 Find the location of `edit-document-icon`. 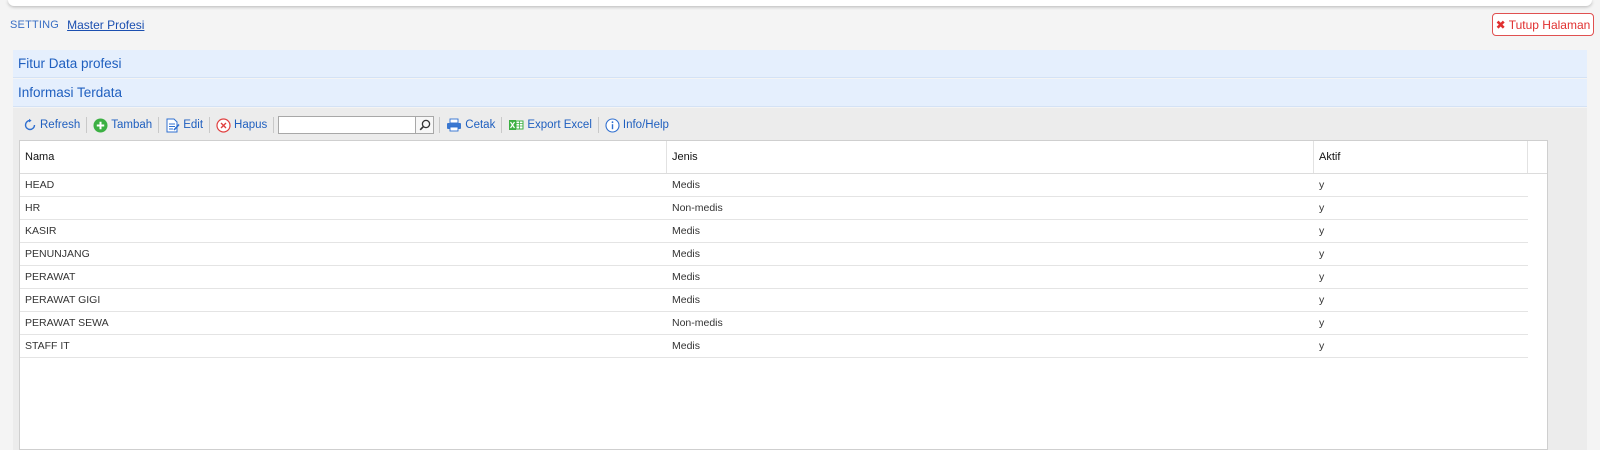

edit-document-icon is located at coordinates (173, 125).